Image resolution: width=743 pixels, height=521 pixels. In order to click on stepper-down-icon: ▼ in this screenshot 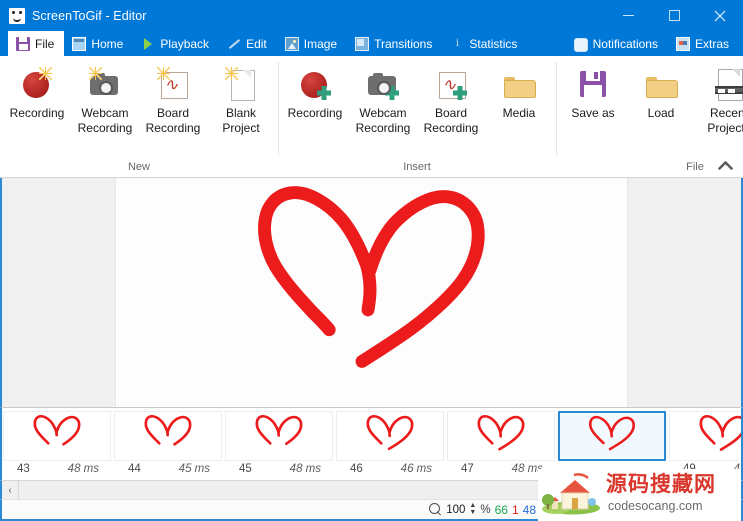, I will do `click(472, 512)`.